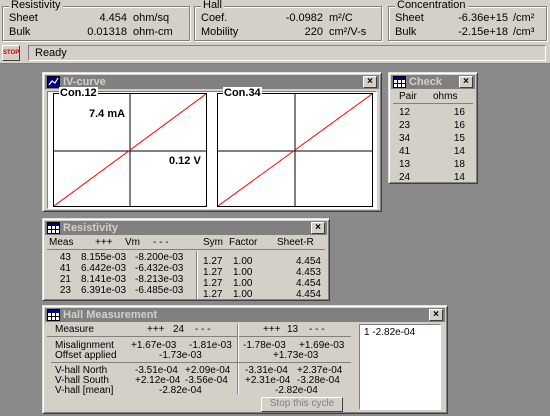  Describe the element at coordinates (409, 18) in the screenshot. I see `sheet-concentration-label: Sheet` at that location.